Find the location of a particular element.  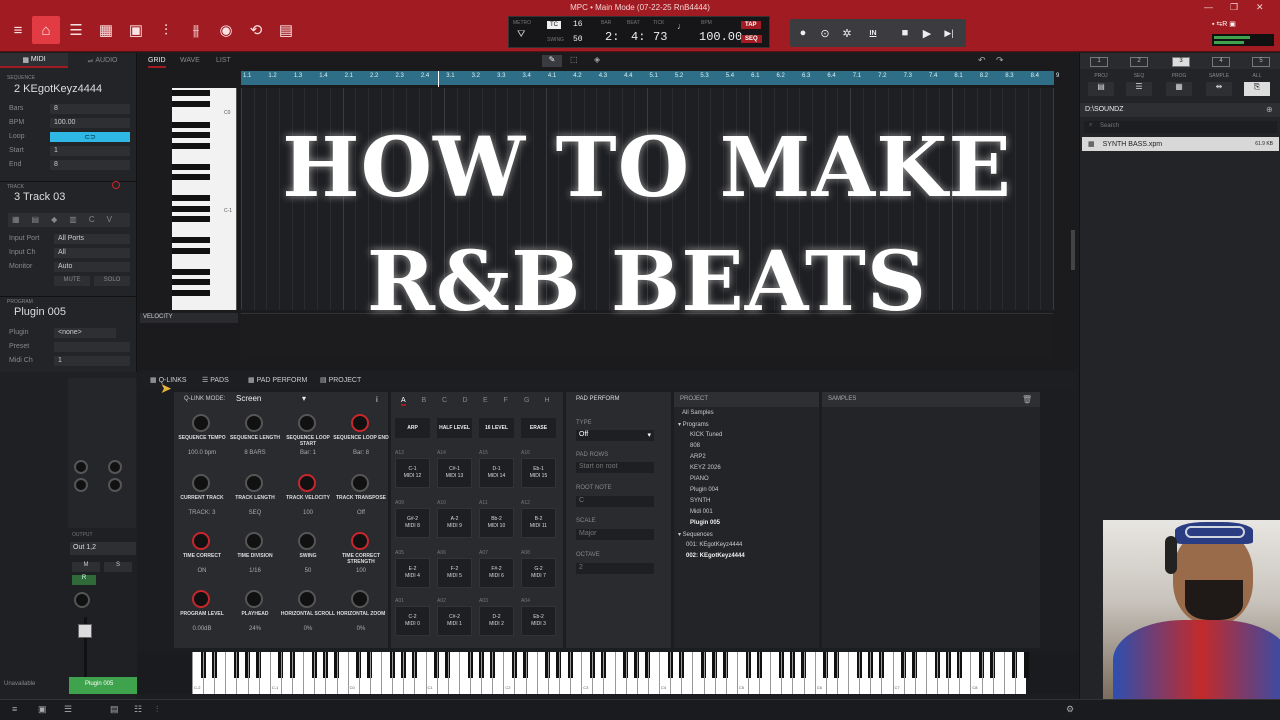

mute-button: MUTE is located at coordinates (72, 281).